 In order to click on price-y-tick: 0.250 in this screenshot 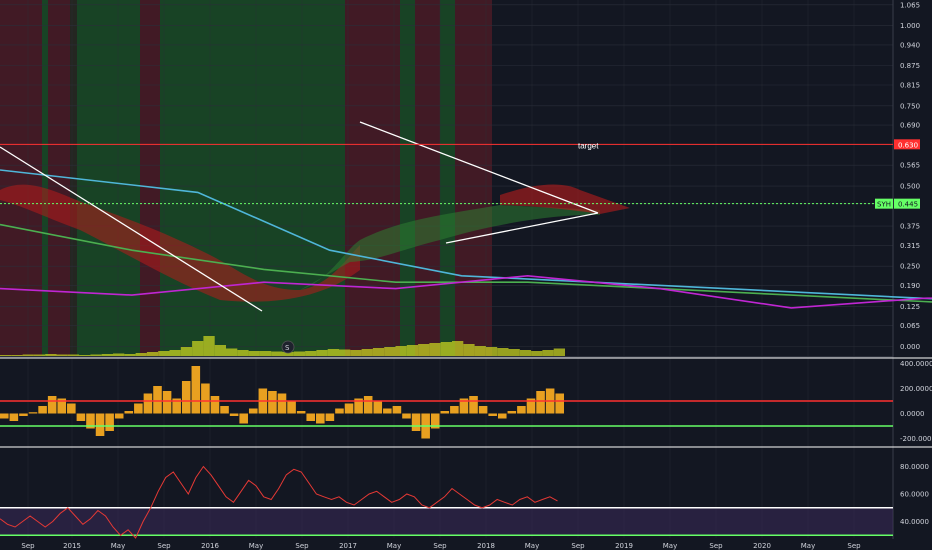, I will do `click(910, 267)`.